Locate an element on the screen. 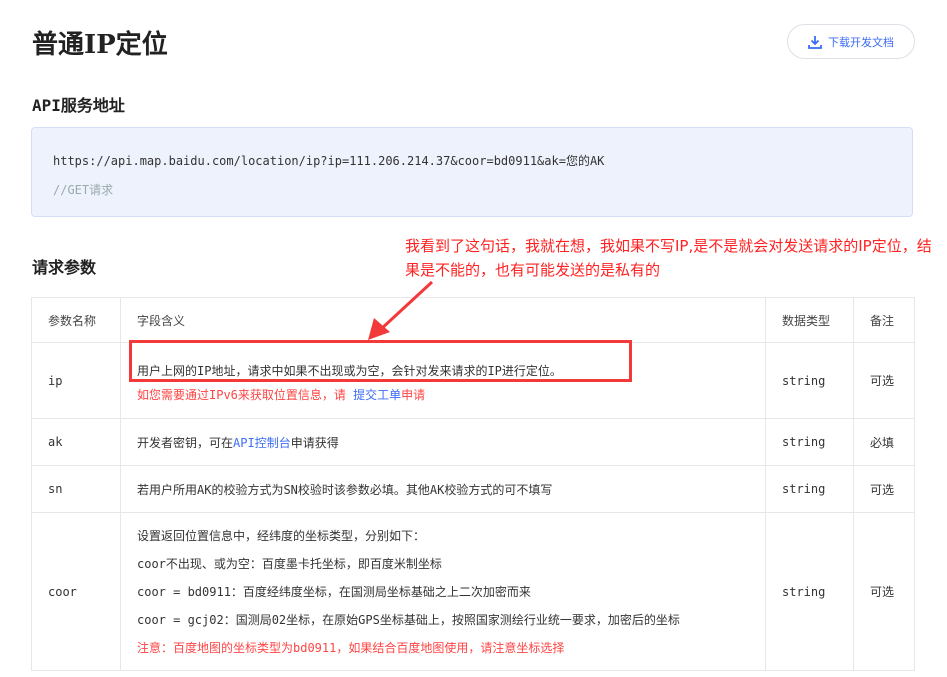 This screenshot has width=947, height=677. annotation-arrow-icon is located at coordinates (401, 310).